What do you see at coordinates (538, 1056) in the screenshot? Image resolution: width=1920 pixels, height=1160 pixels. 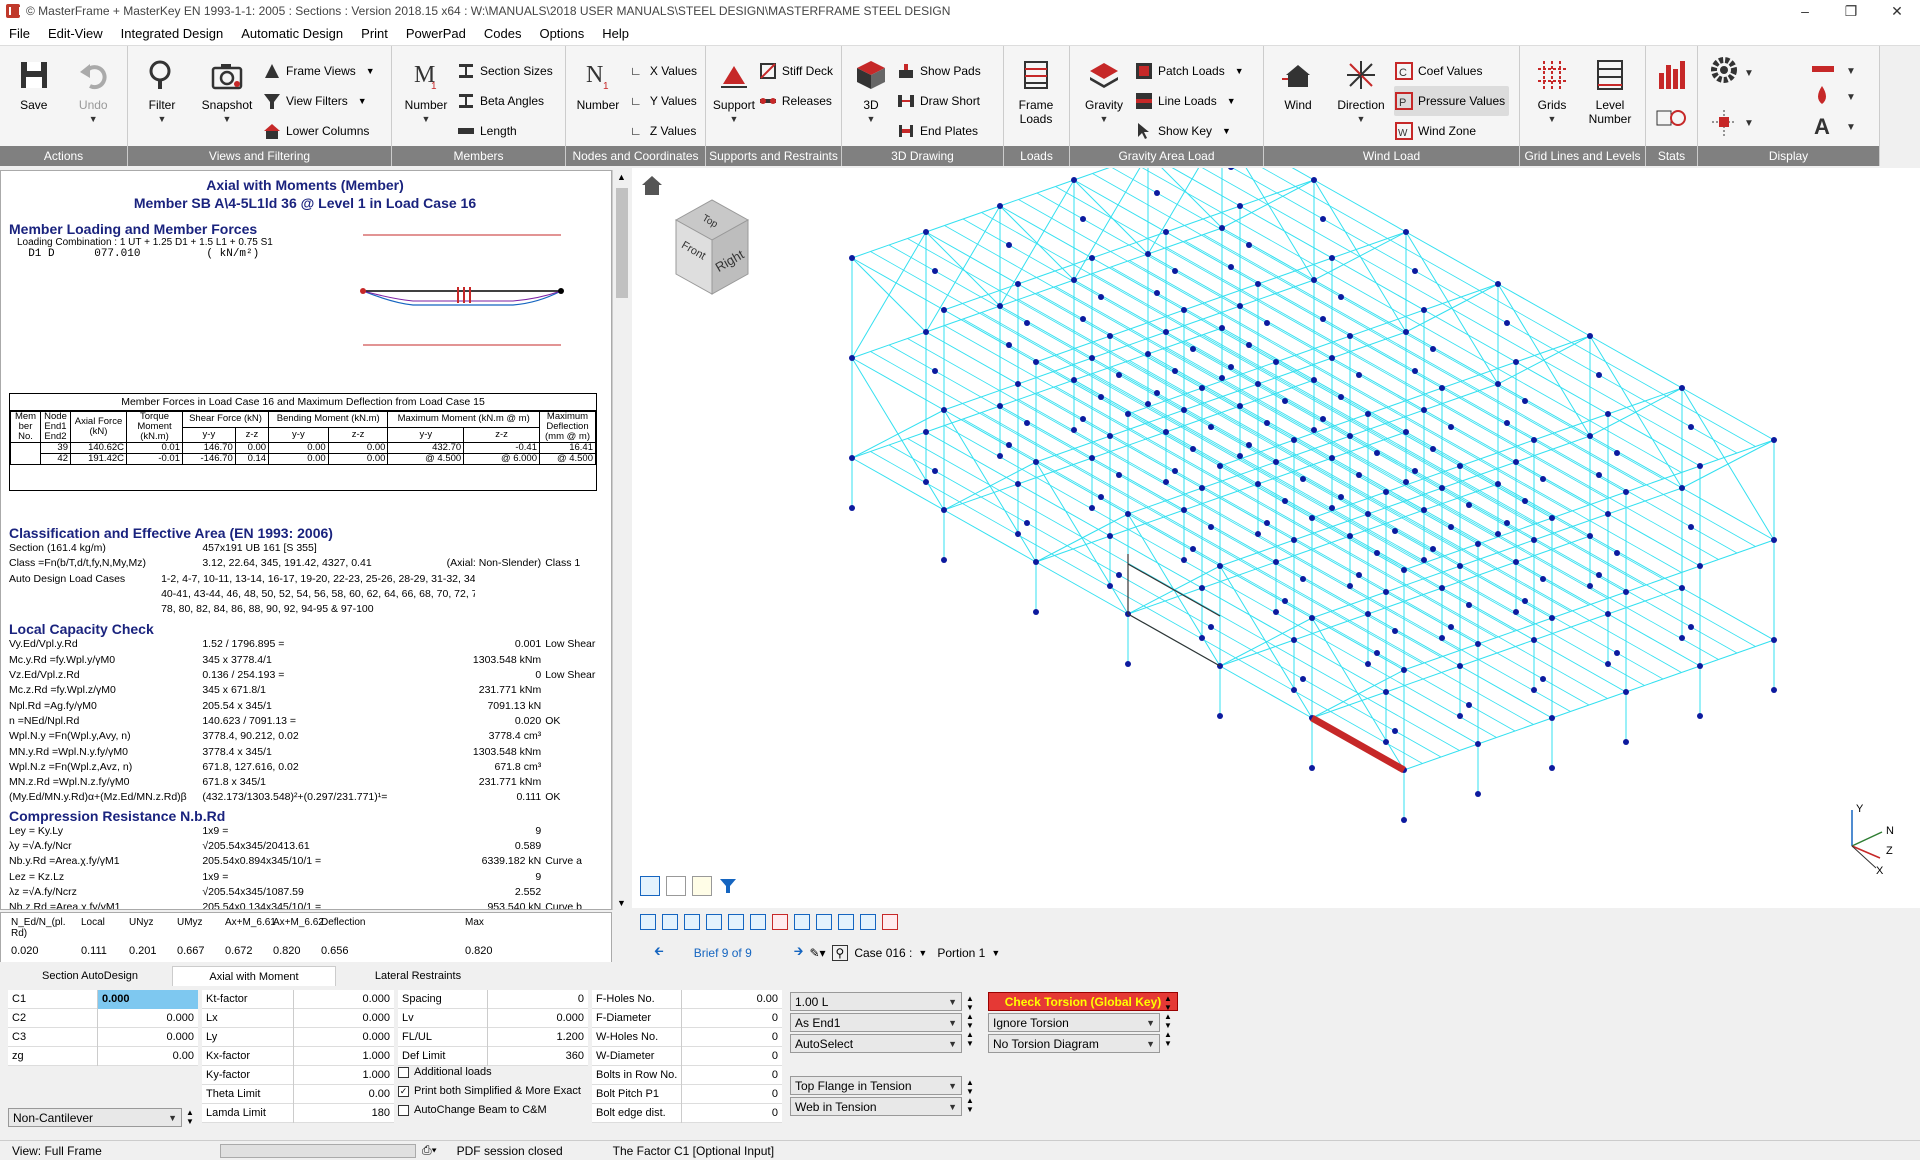 I see `spacing-field-value: 360` at bounding box center [538, 1056].